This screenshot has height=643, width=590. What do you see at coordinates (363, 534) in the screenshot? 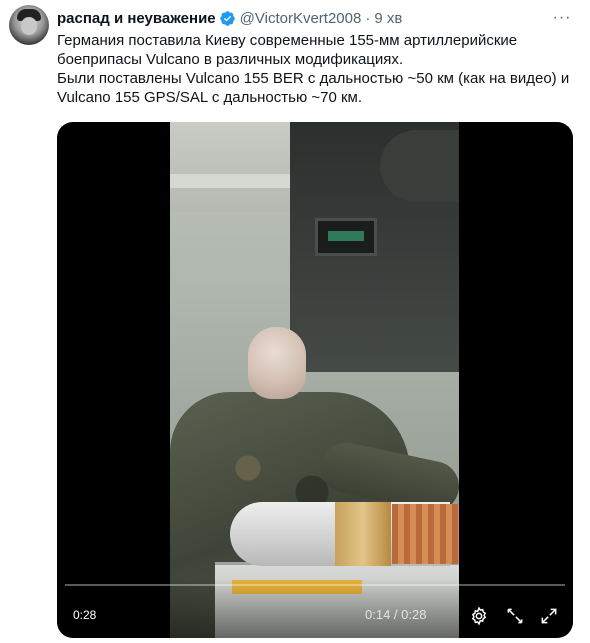
I see `frame-shell-band` at bounding box center [363, 534].